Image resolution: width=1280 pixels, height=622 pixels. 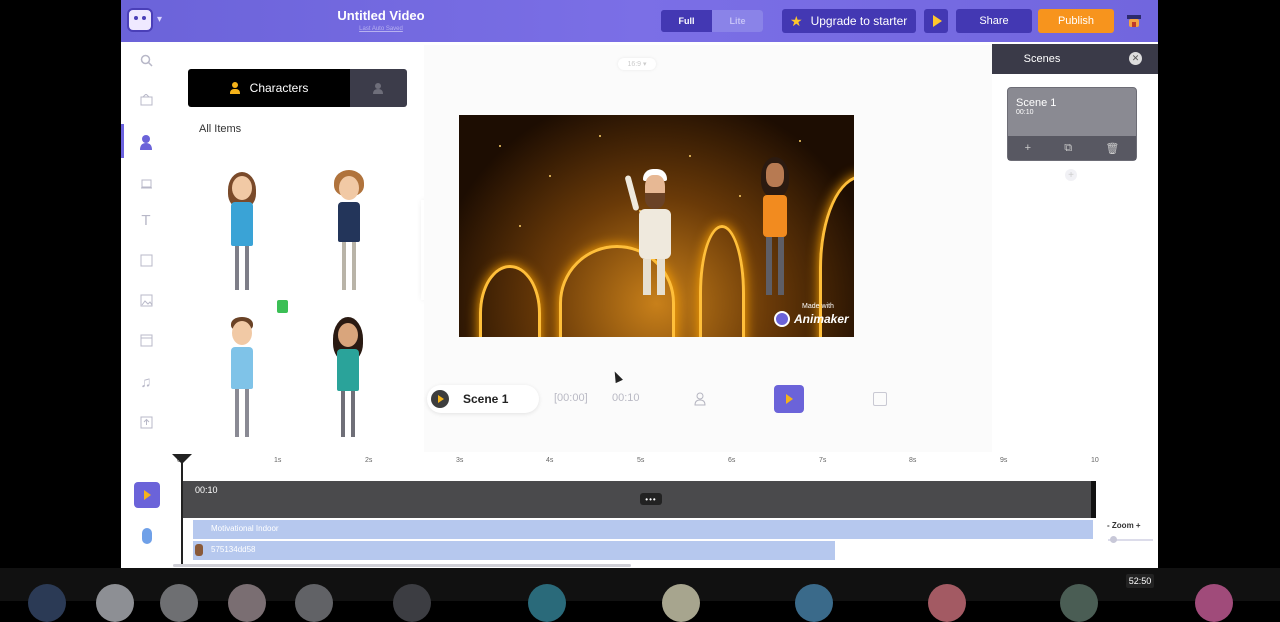 What do you see at coordinates (282, 306) in the screenshot?
I see `premium-badge-icon` at bounding box center [282, 306].